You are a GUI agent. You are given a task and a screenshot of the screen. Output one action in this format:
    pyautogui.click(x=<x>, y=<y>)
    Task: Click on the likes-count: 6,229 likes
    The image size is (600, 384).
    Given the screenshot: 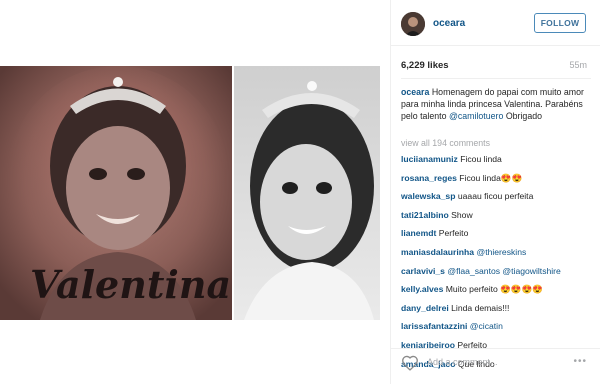 What is the action you would take?
    pyautogui.click(x=425, y=65)
    